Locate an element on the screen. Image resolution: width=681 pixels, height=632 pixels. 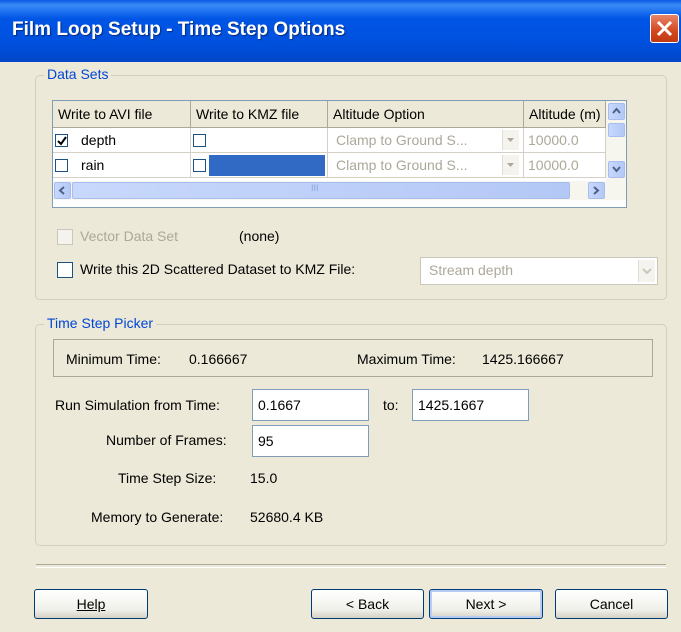
run-from-label: Run Simulation from Time: is located at coordinates (137, 405).